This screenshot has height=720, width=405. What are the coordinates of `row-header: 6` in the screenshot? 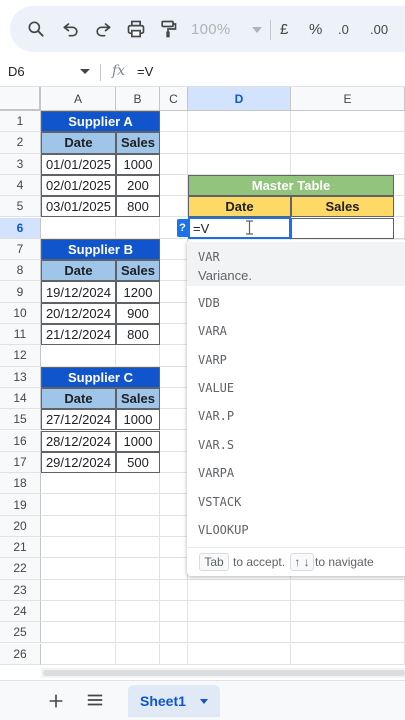 It's located at (20, 228).